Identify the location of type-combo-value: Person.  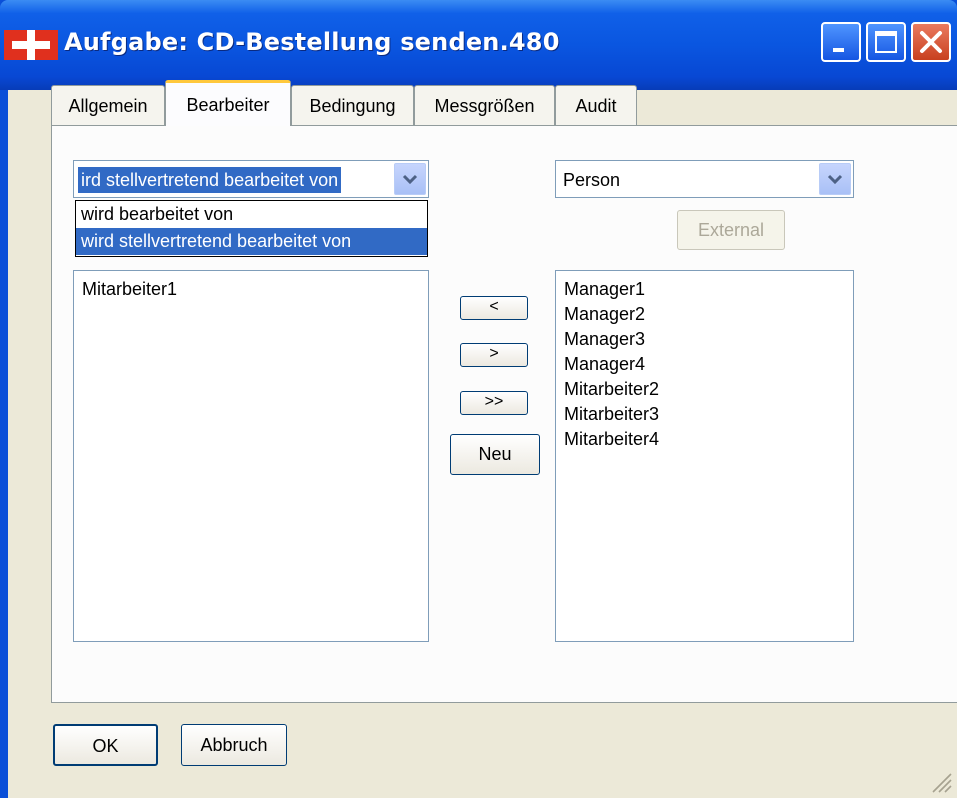
(592, 180).